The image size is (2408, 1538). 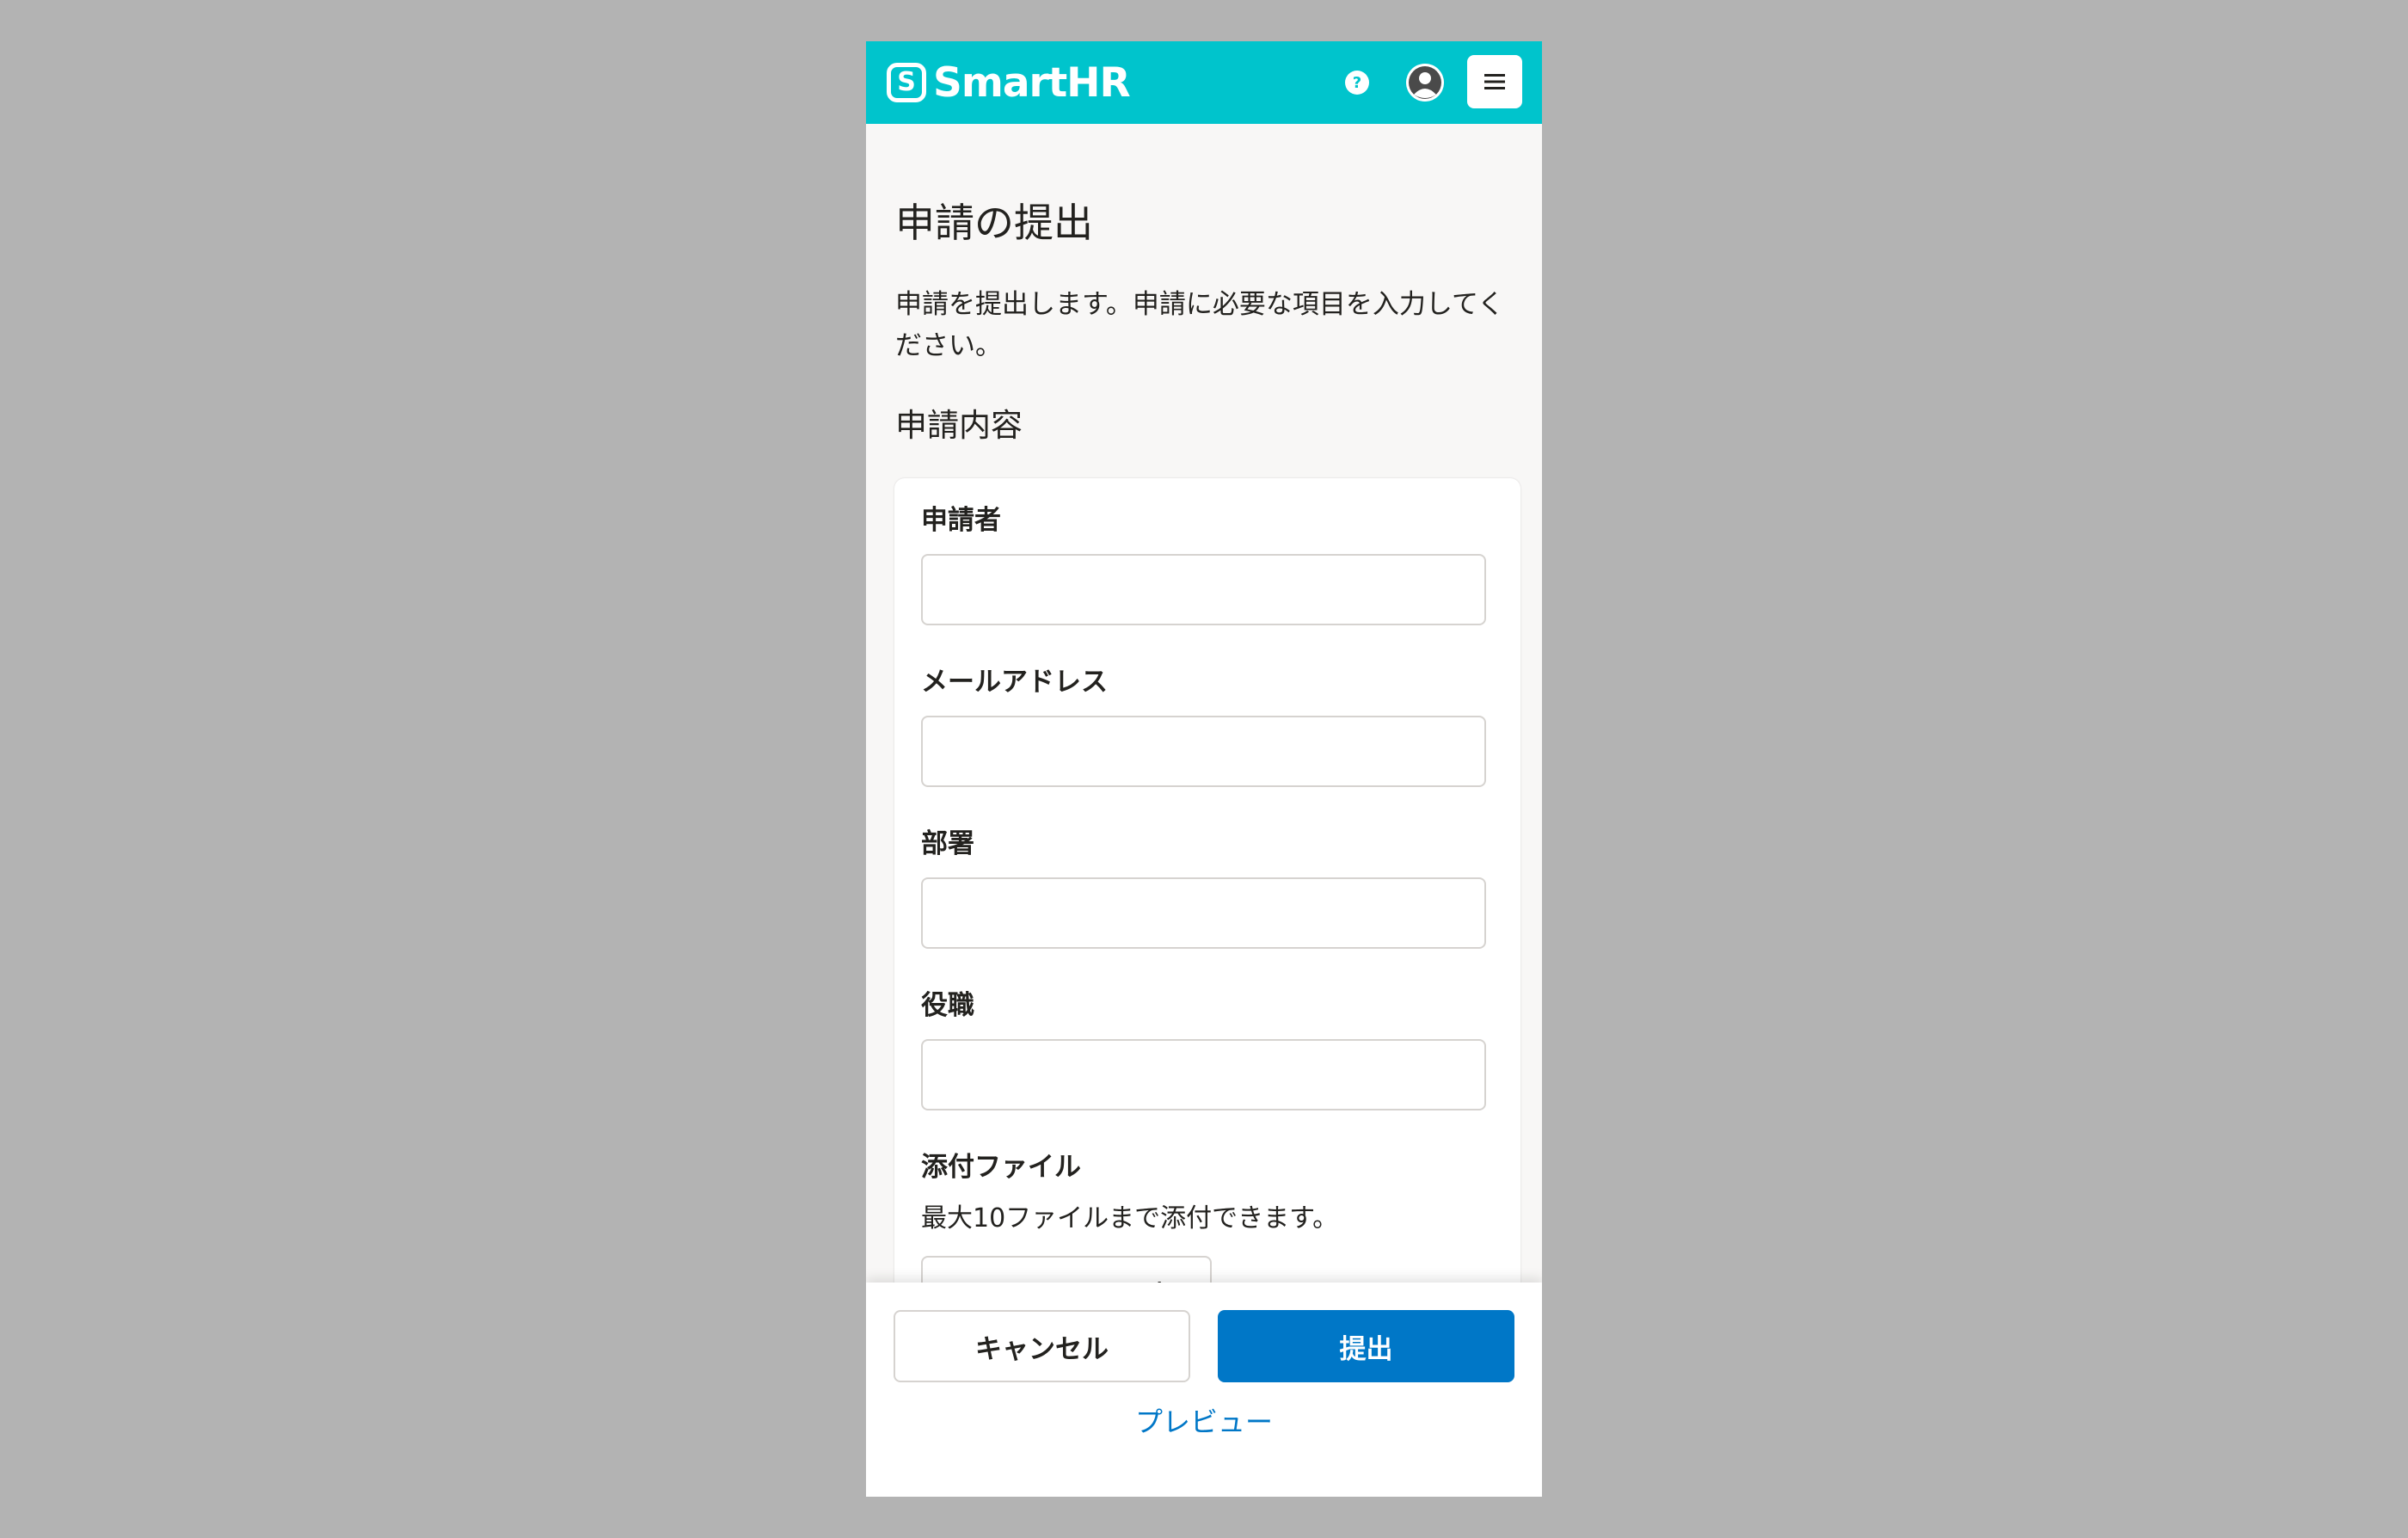 I want to click on app-header: S SmartHR ?, so click(x=1204, y=82).